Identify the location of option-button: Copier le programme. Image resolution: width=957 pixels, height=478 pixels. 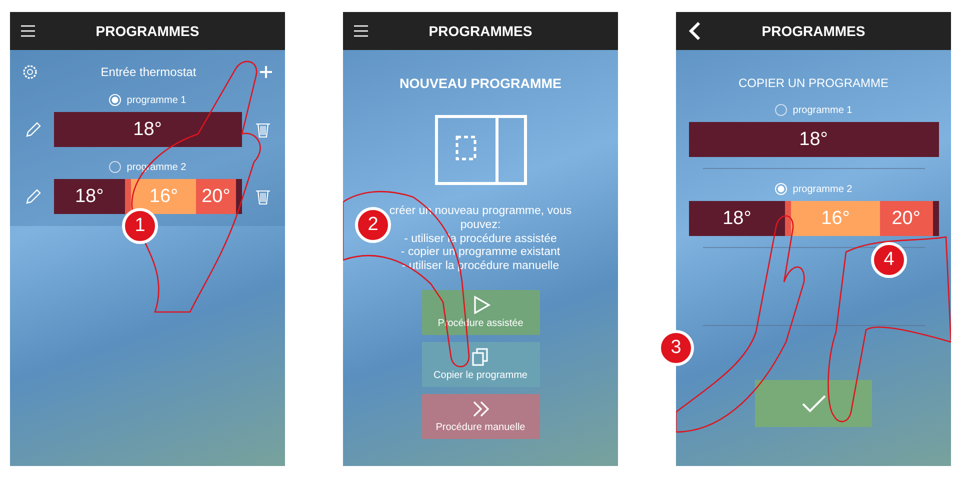
(481, 364).